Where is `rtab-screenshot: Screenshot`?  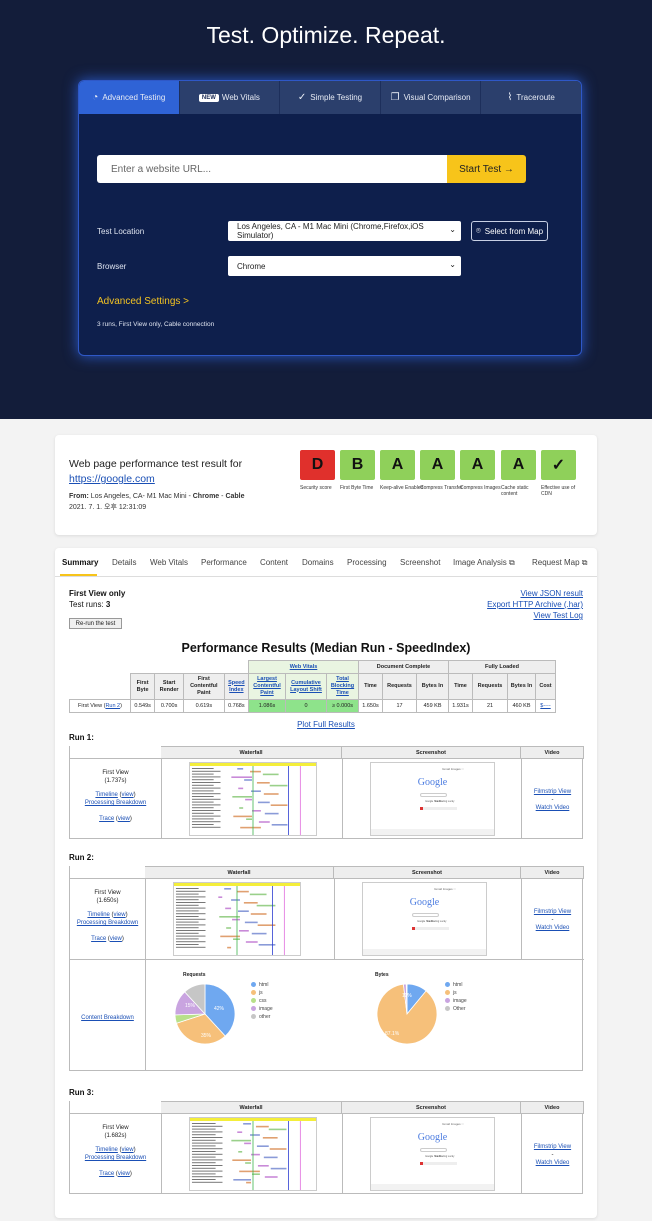 rtab-screenshot: Screenshot is located at coordinates (420, 562).